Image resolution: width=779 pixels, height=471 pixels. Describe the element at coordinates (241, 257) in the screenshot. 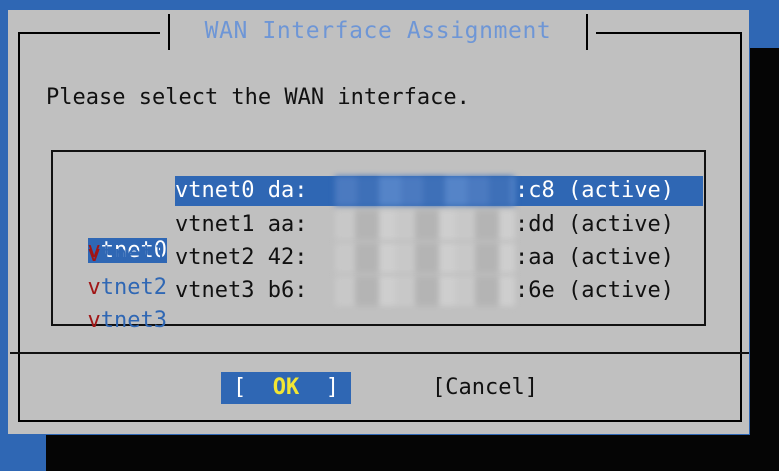

I see `mac-prefix: vtnet2 42:` at that location.